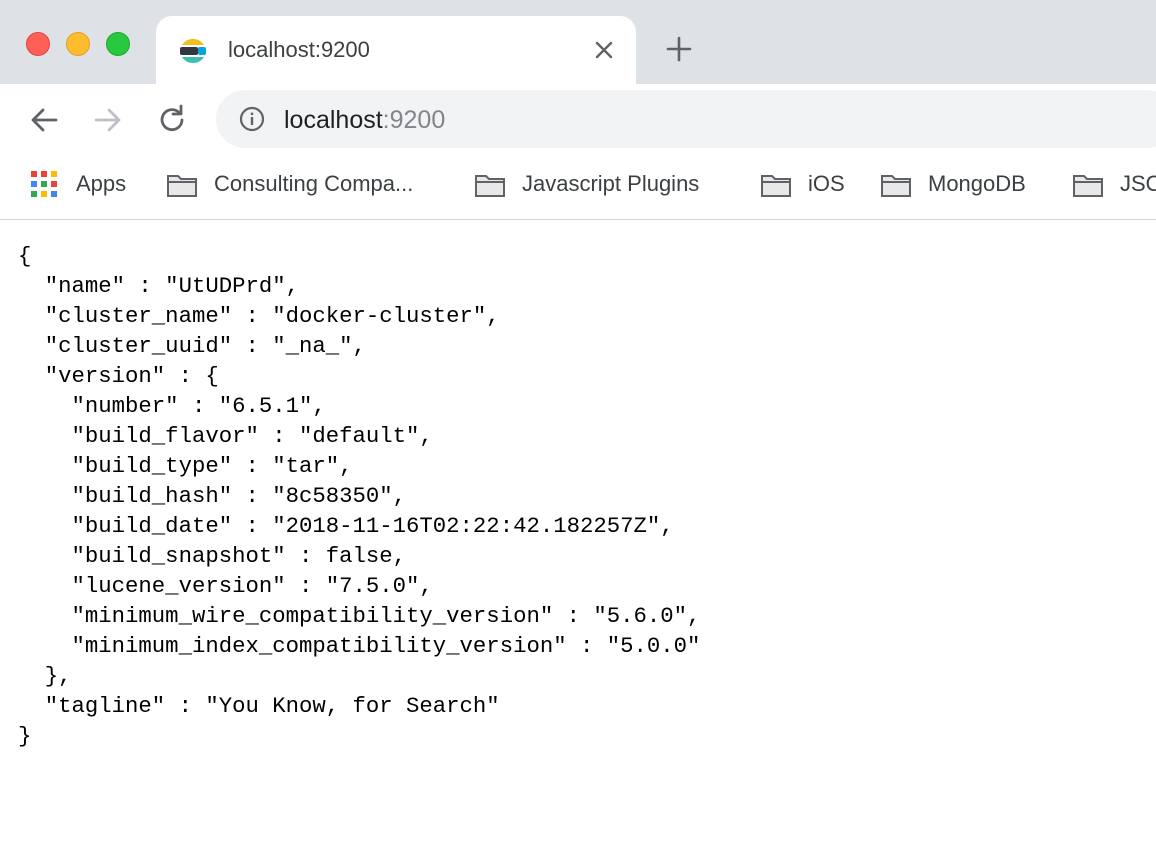 The width and height of the screenshot is (1156, 842). I want to click on json-line: "tagline" : "You Know, for Search", so click(259, 706).